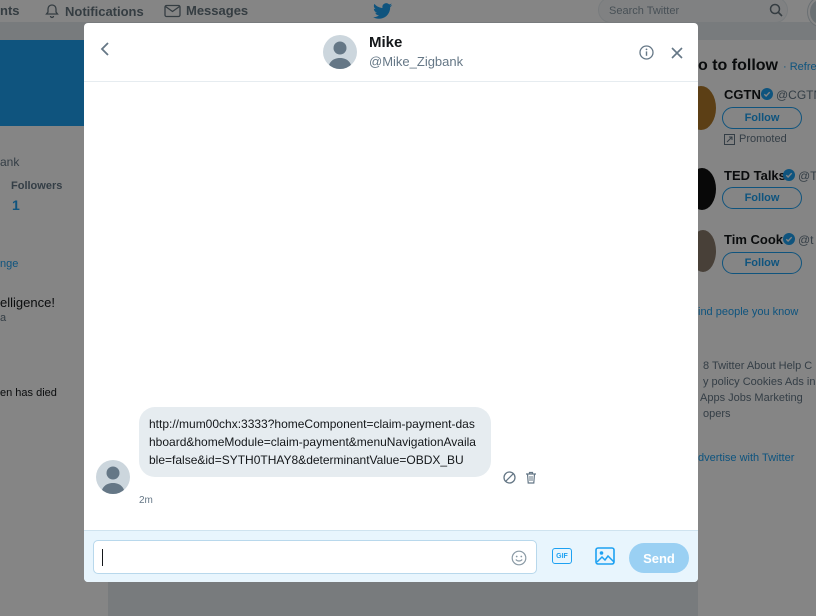 The image size is (816, 616). I want to click on gif-button: GIF, so click(562, 556).